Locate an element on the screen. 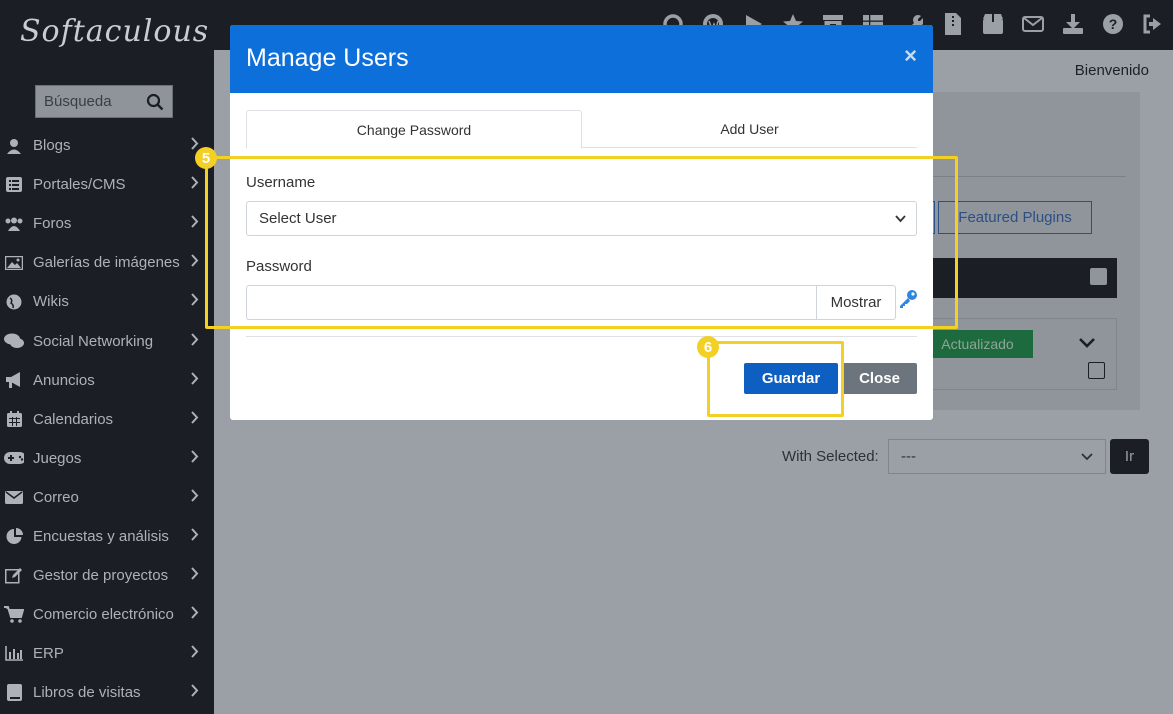  bar-chart-icon is located at coordinates (14, 654).